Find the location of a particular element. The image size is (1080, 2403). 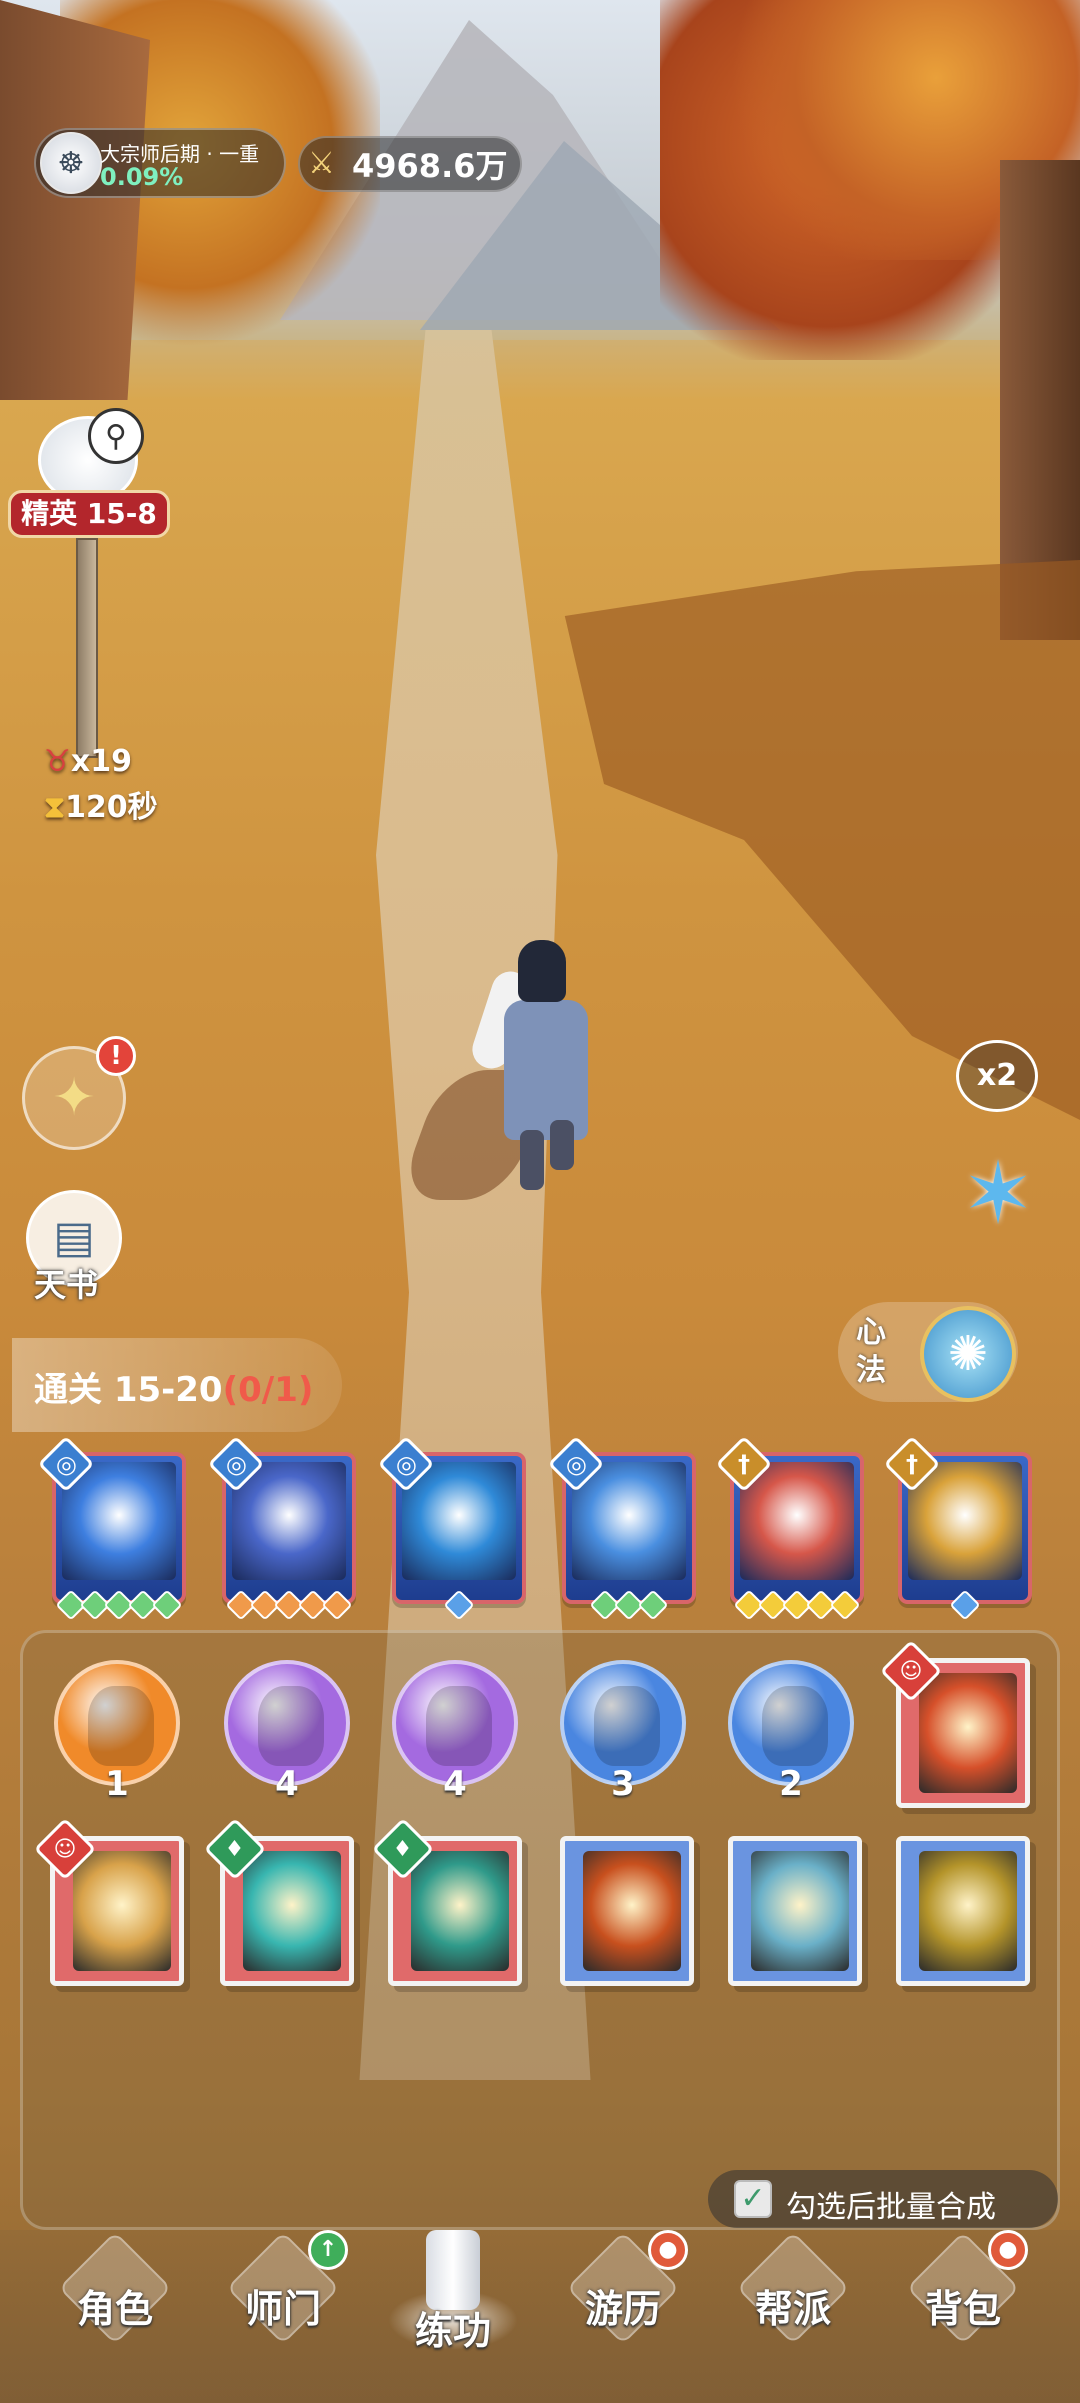

upgrade-badge-icon: ↑ is located at coordinates (328, 2250).